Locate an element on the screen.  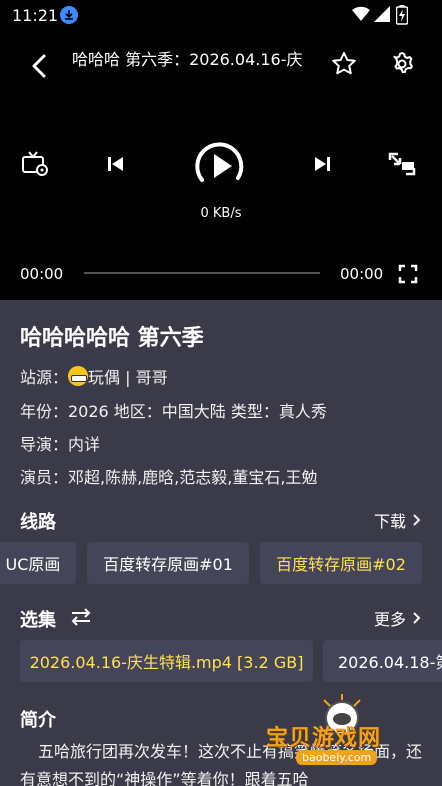
settings-gear-icon is located at coordinates (402, 64).